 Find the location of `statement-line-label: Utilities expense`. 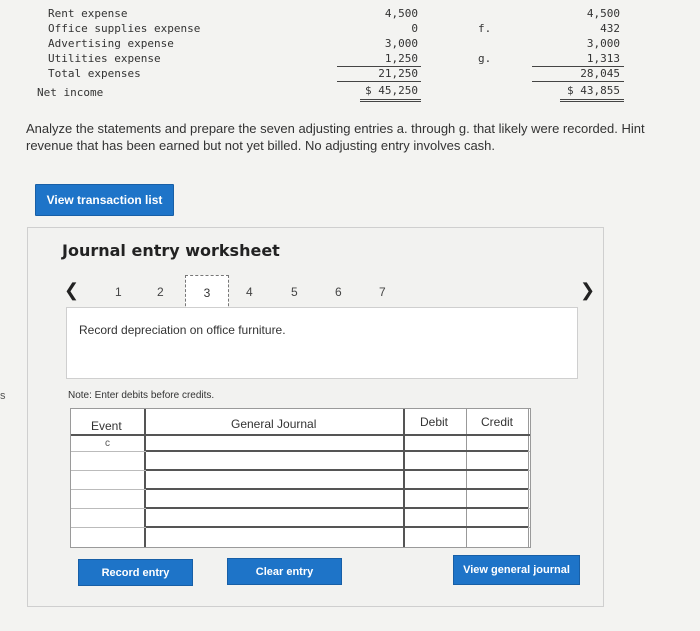

statement-line-label: Utilities expense is located at coordinates (104, 58).